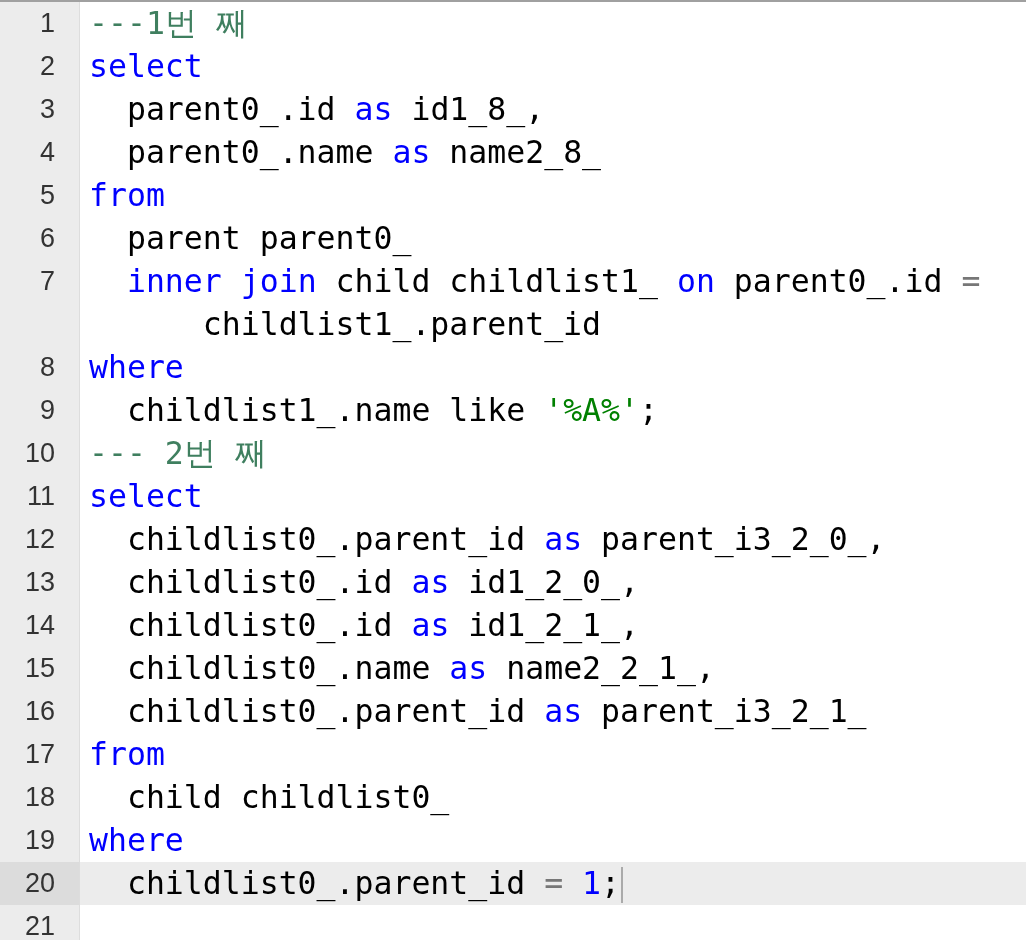  I want to click on line-number: 18, so click(39, 797).